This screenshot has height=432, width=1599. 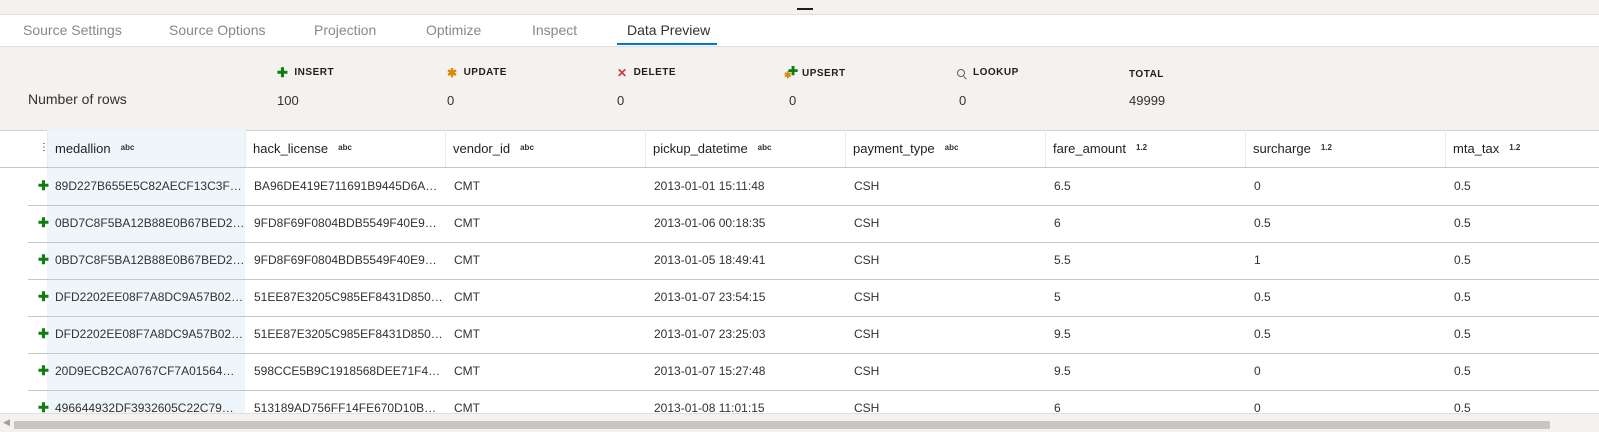 I want to click on tab-source-options: Source Options, so click(x=217, y=30).